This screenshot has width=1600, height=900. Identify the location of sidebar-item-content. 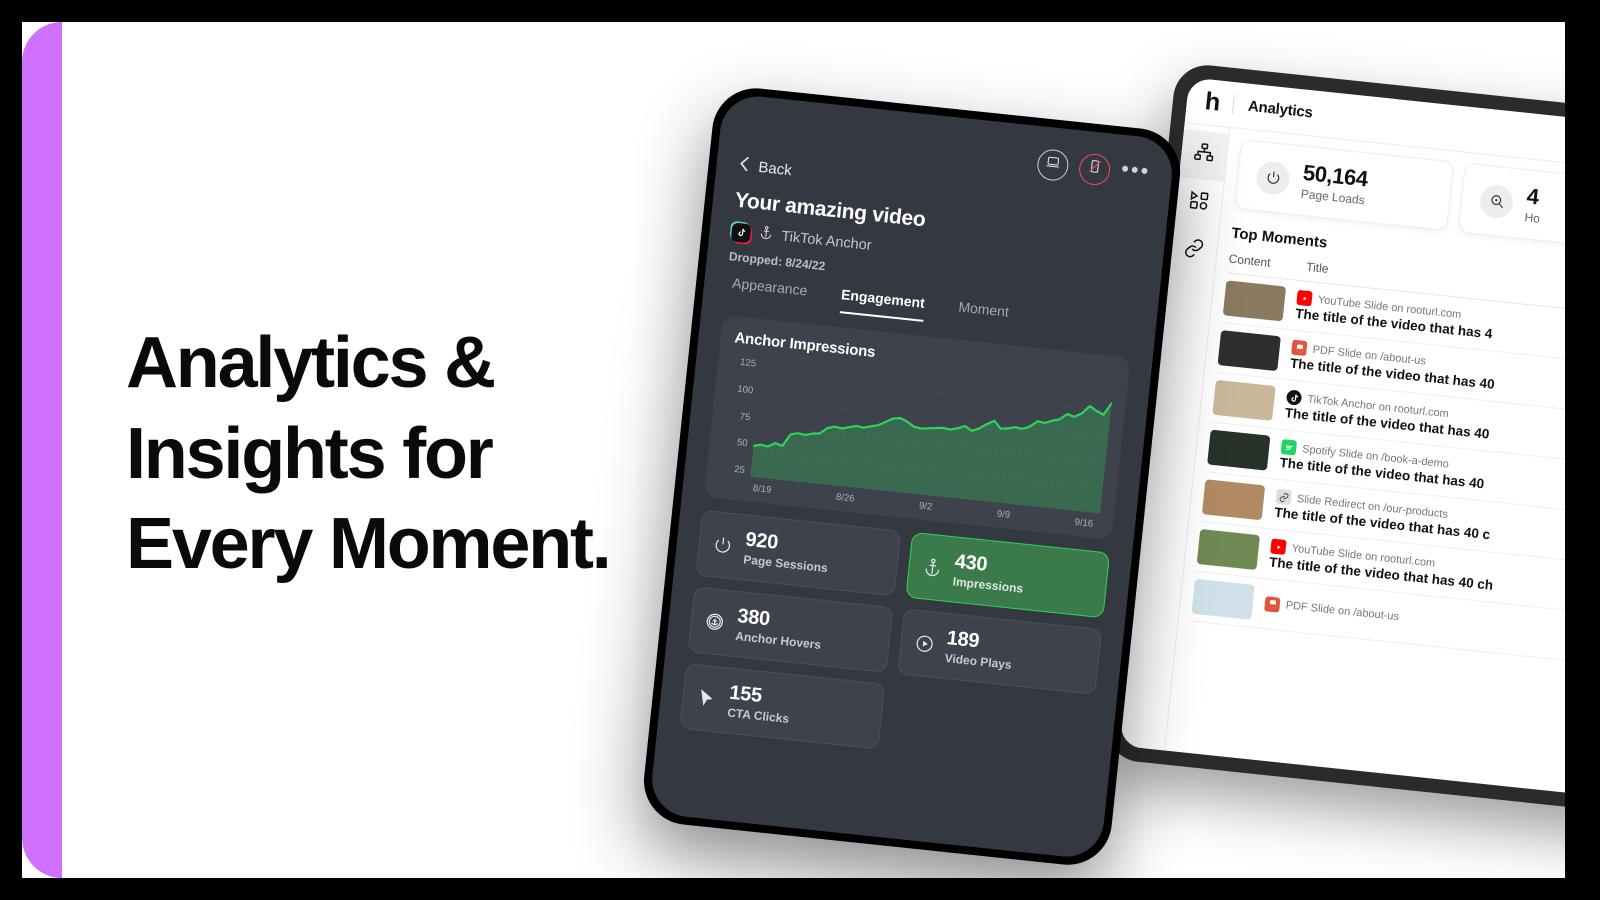
(1199, 203).